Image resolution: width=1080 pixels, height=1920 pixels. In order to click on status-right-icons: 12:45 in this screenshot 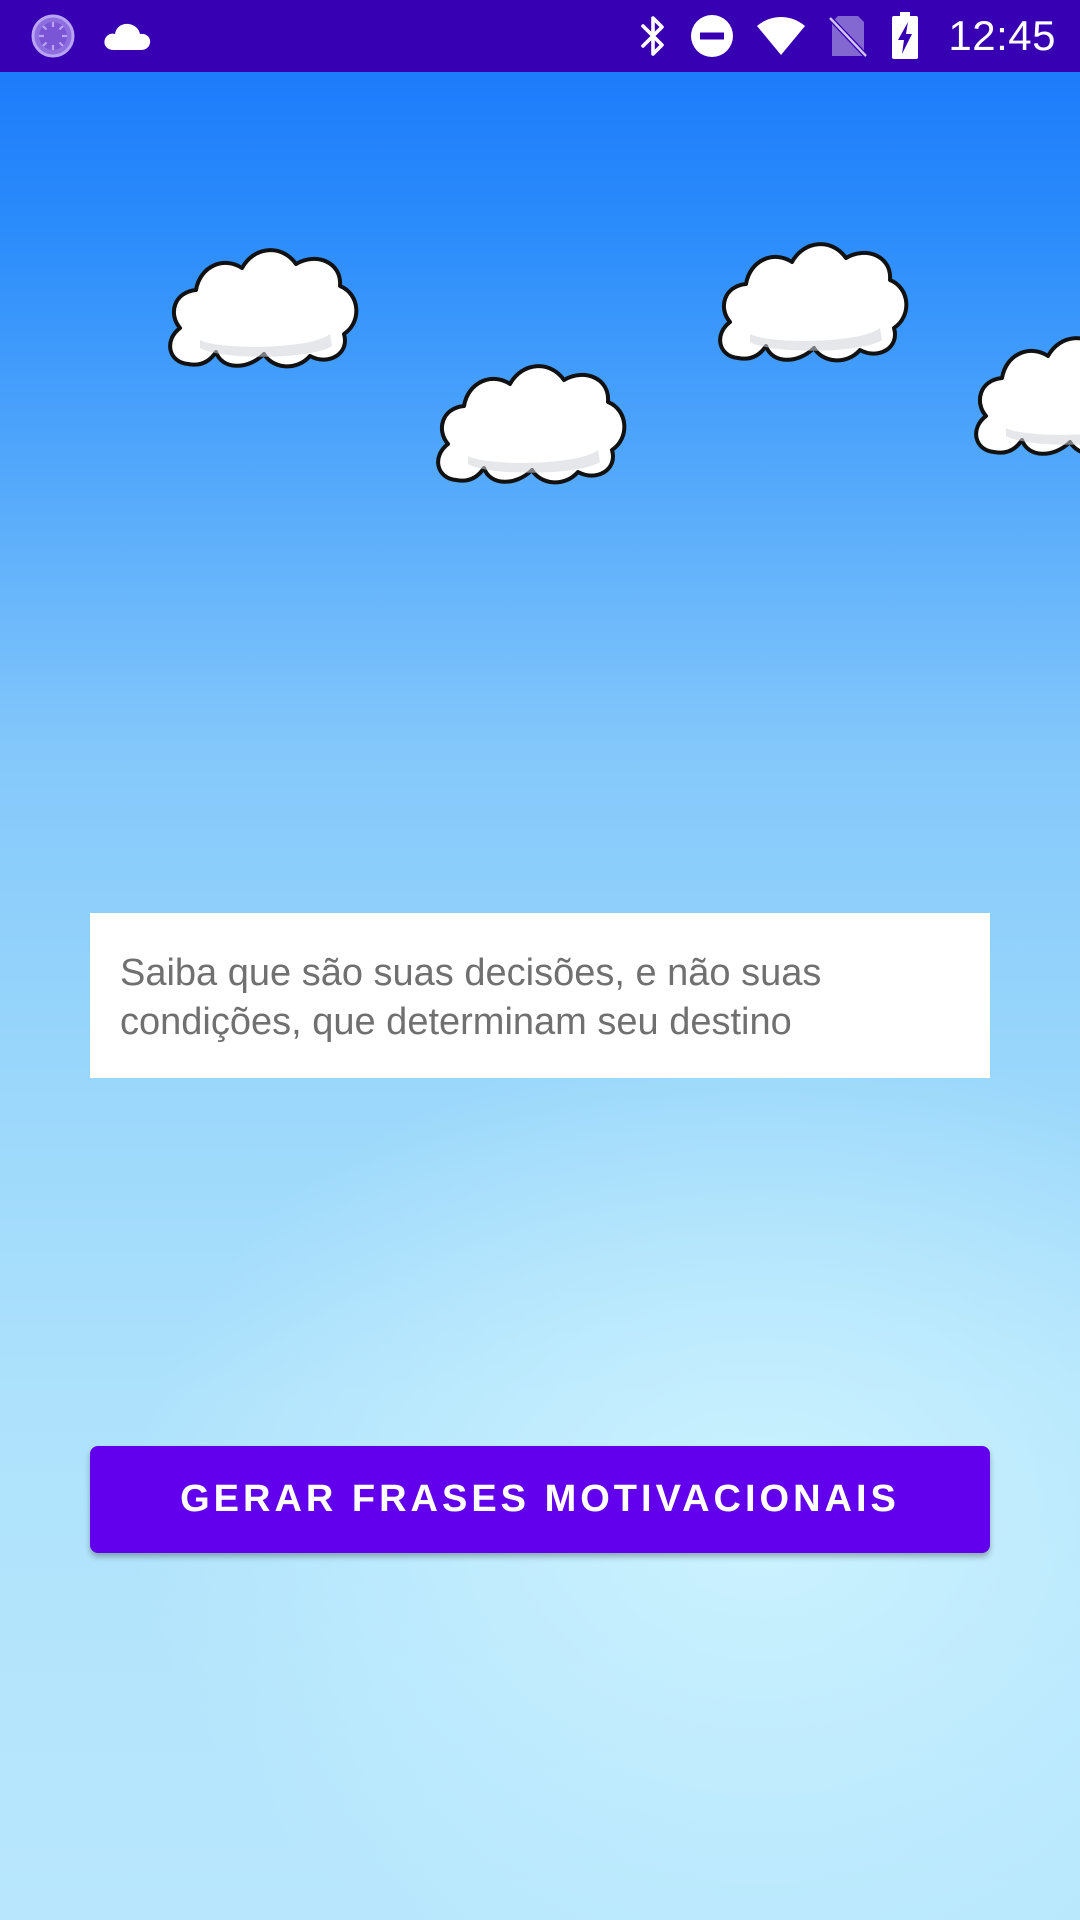, I will do `click(847, 36)`.